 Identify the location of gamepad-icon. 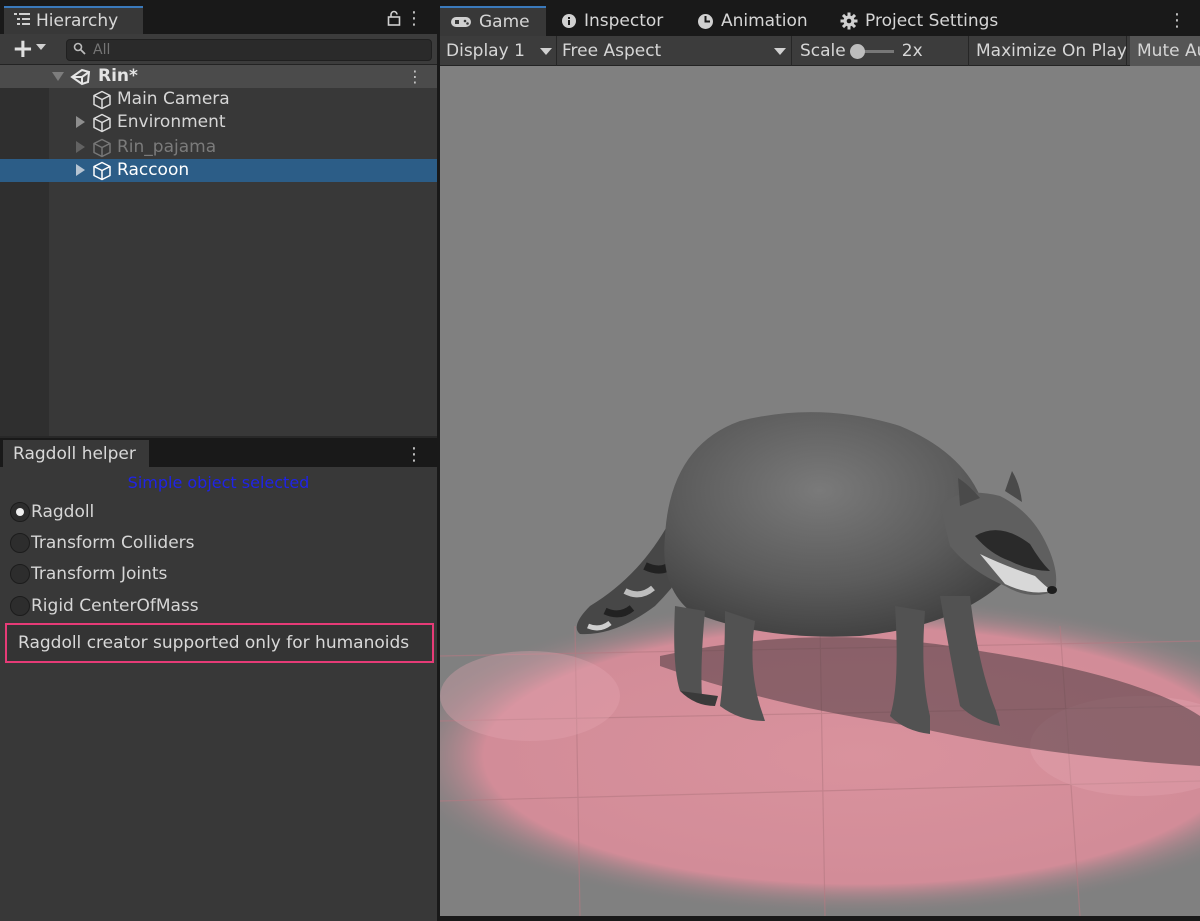
(461, 22).